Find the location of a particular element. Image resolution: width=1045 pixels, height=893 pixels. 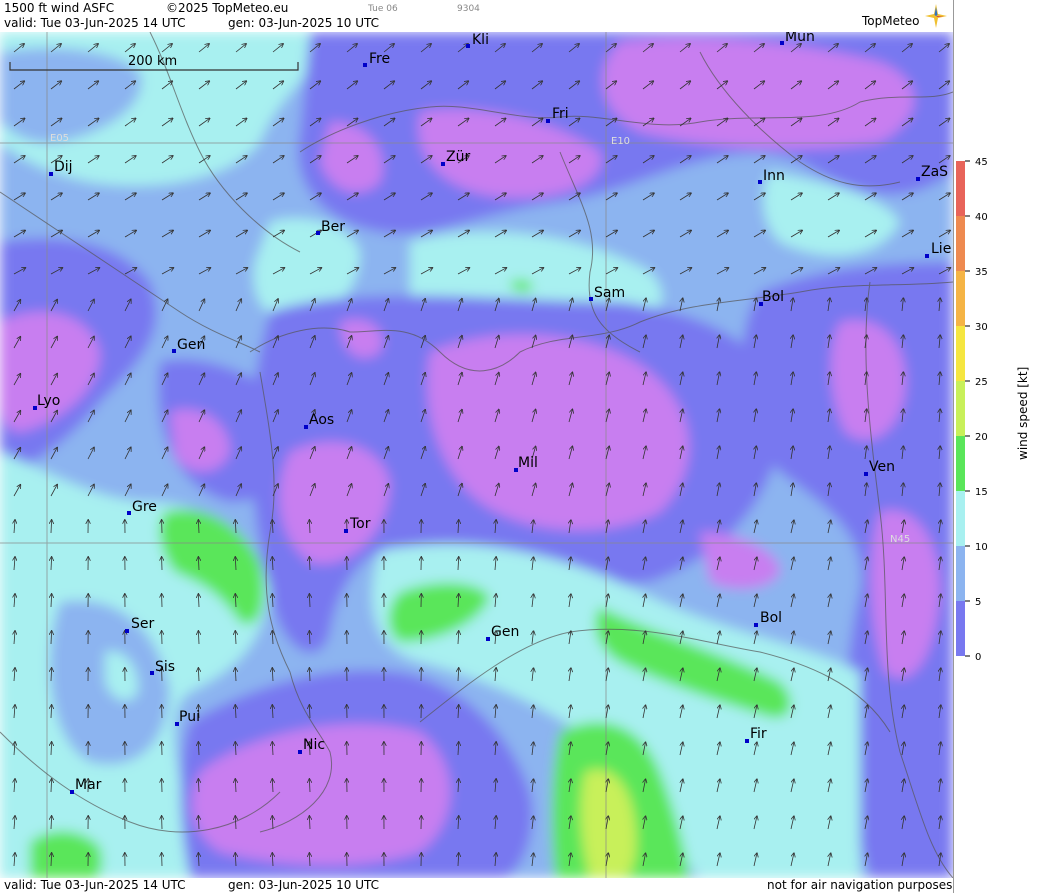

city-label: Gre is located at coordinates (144, 507).